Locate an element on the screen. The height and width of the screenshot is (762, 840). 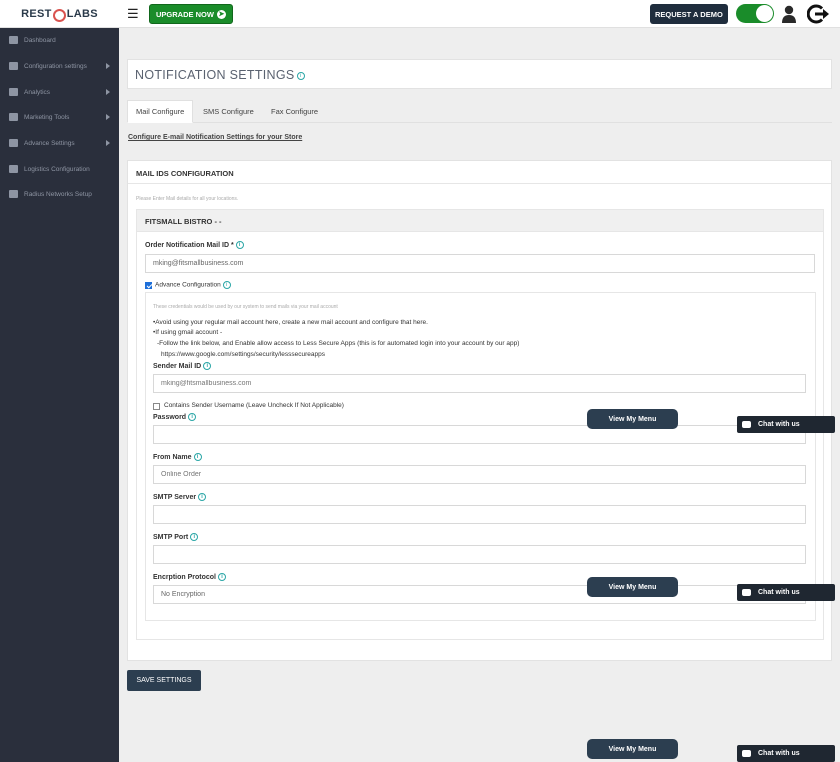
sidebar-item-marketing-tools: Marketing Tools is located at coordinates (59, 117).